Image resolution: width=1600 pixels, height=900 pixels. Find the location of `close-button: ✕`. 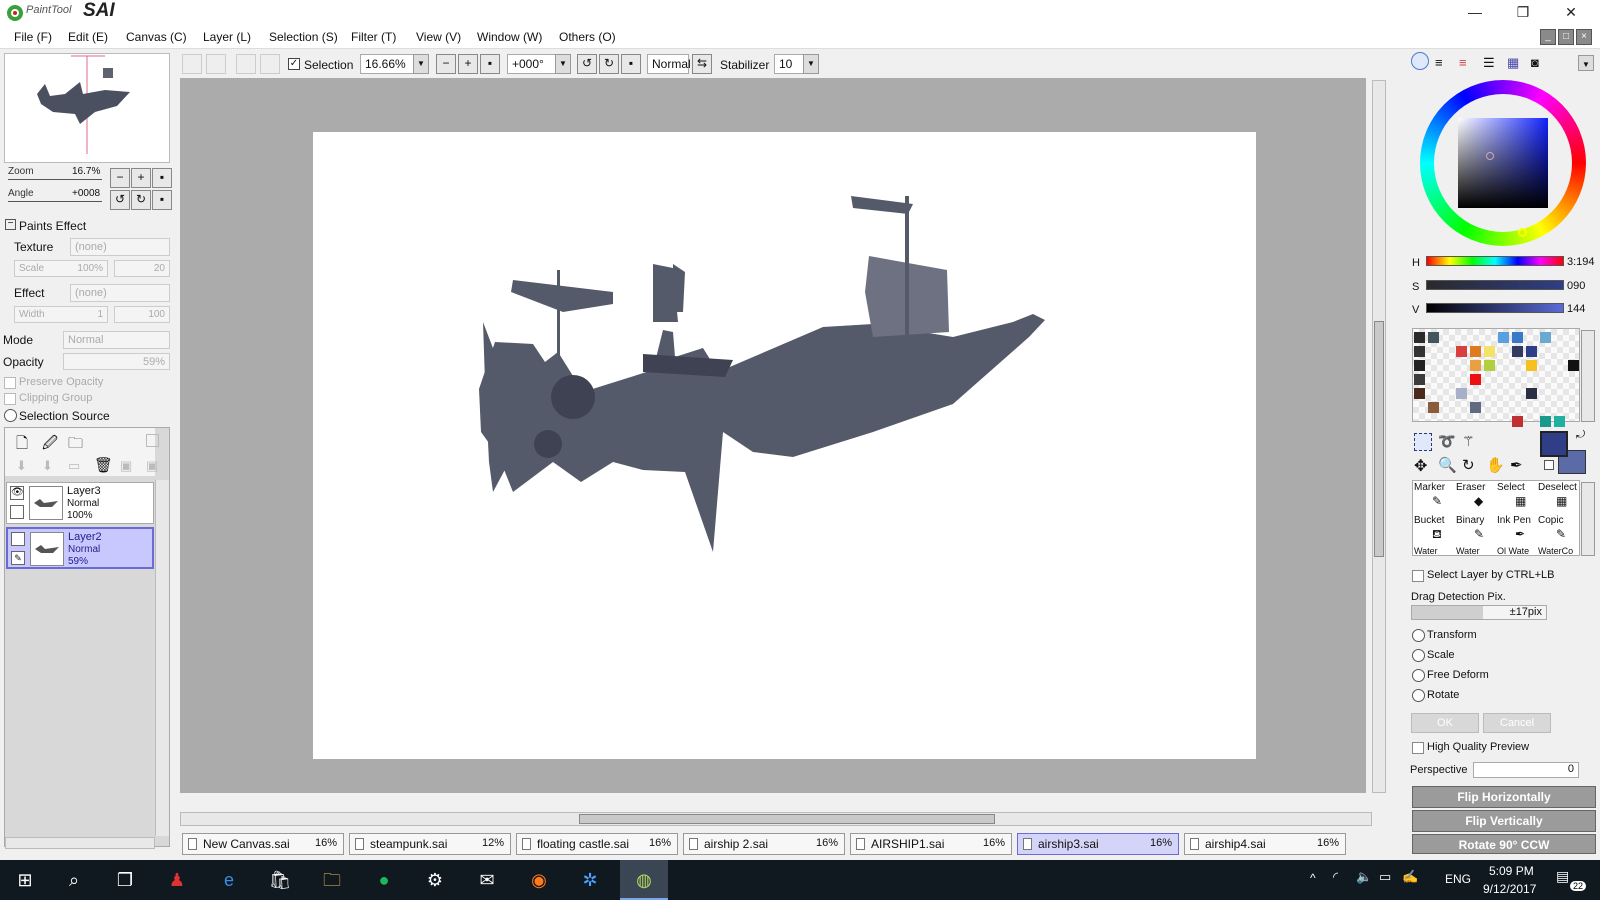

close-button: ✕ is located at coordinates (1571, 13).